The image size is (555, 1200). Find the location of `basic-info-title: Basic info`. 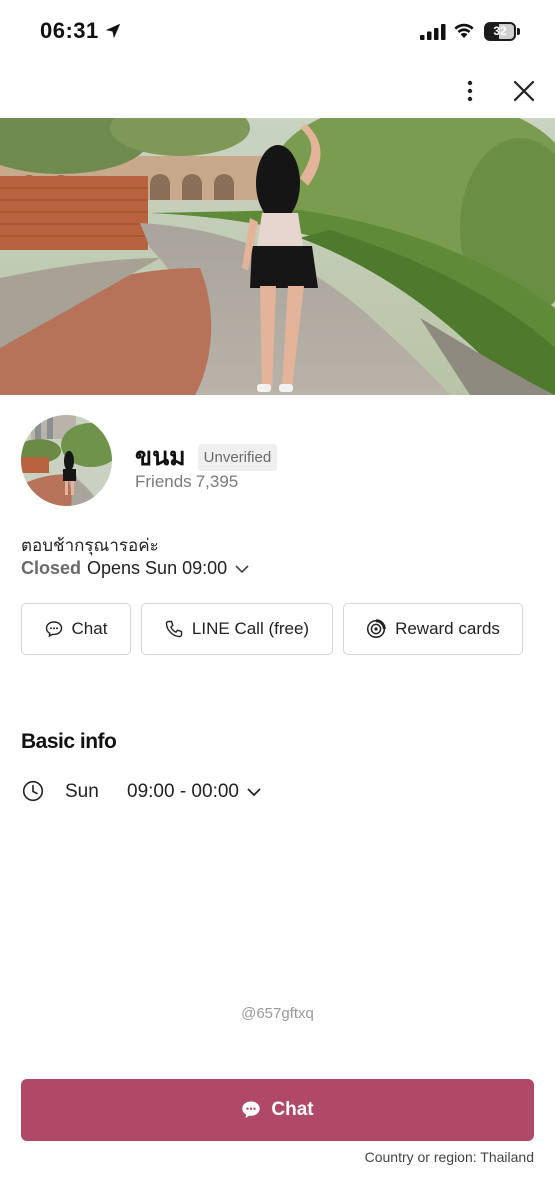

basic-info-title: Basic info is located at coordinates (69, 741).